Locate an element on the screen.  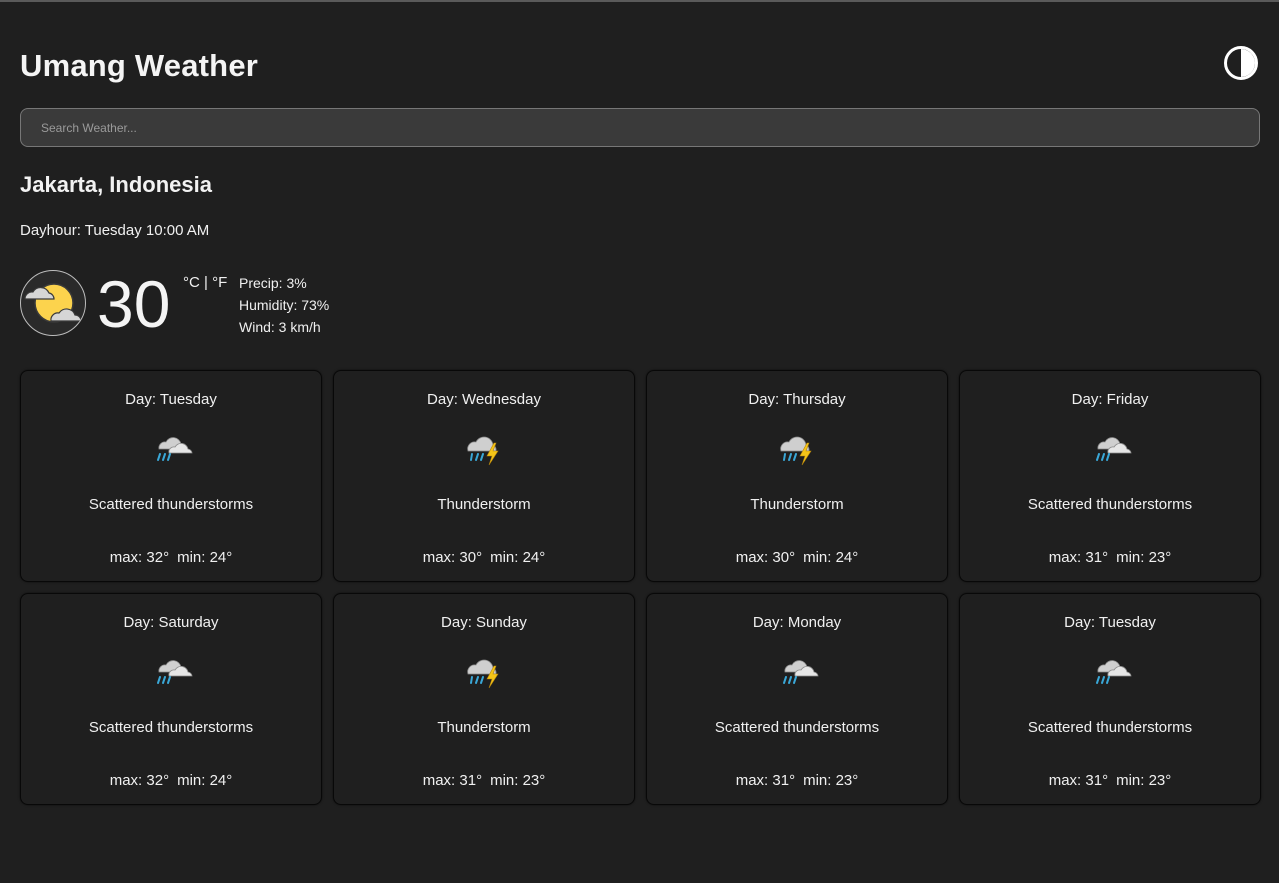
humidity-text: Humidity: 73% is located at coordinates (284, 305).